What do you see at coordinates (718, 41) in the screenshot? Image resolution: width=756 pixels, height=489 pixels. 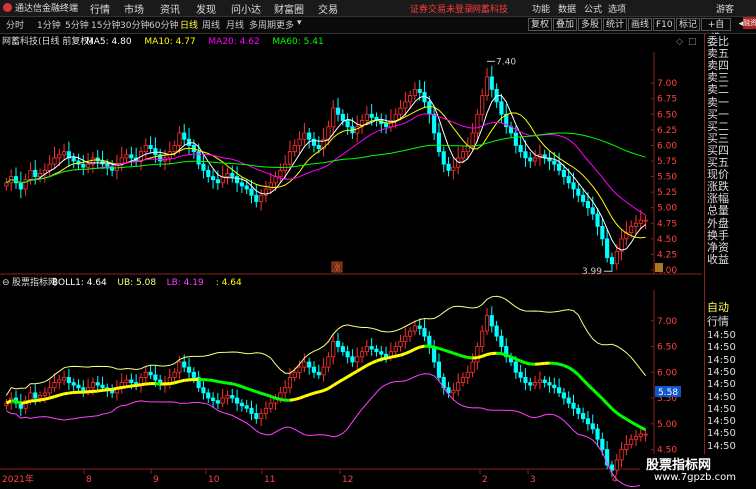 I see `quote-field-label: 委比` at bounding box center [718, 41].